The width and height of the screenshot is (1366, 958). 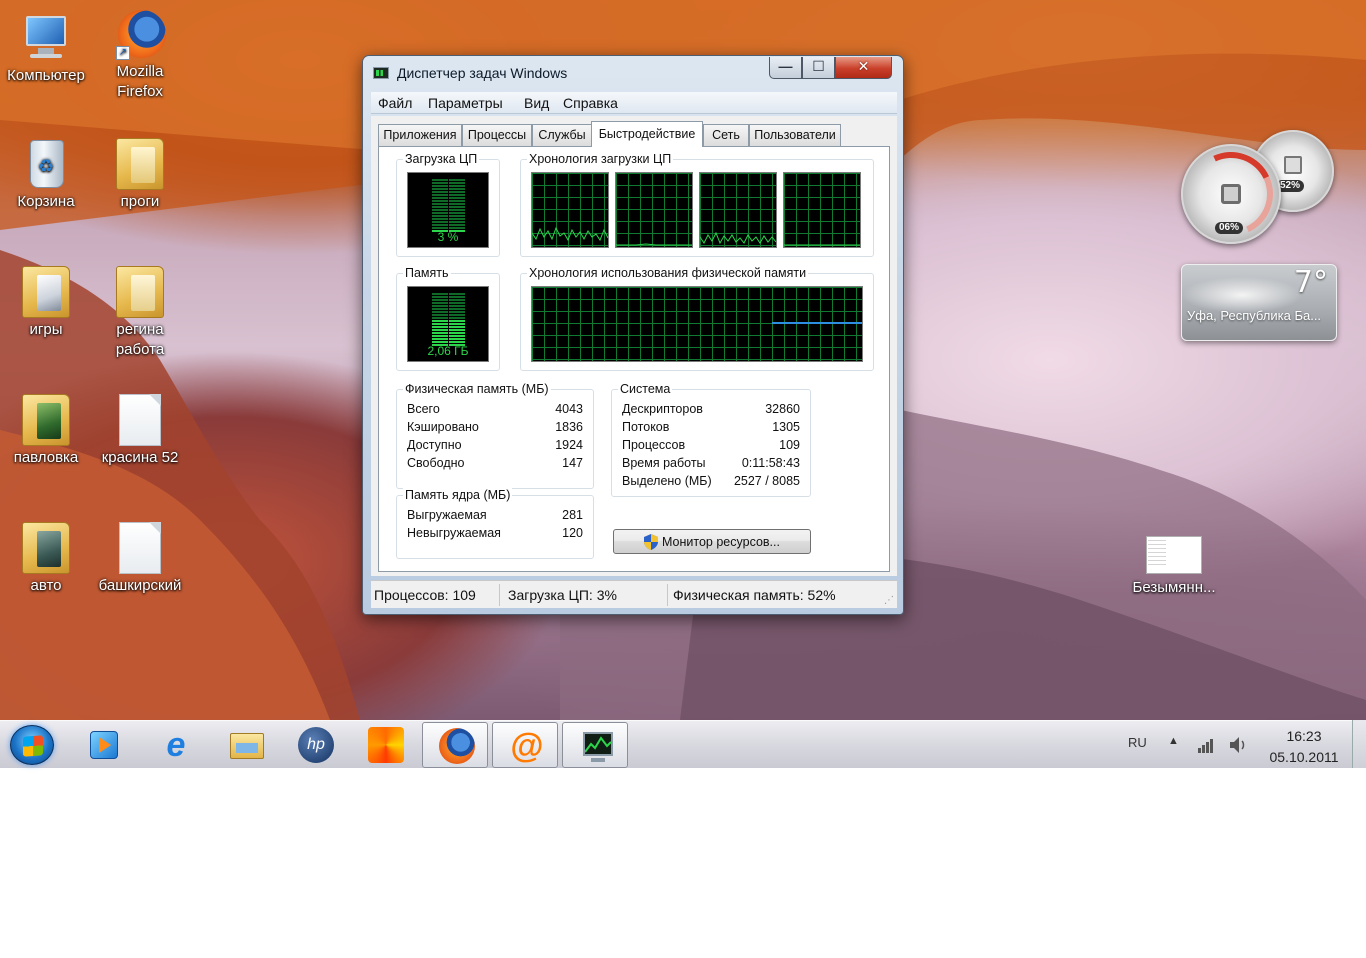 What do you see at coordinates (795, 135) in the screenshot?
I see `tab-users: Пользователи` at bounding box center [795, 135].